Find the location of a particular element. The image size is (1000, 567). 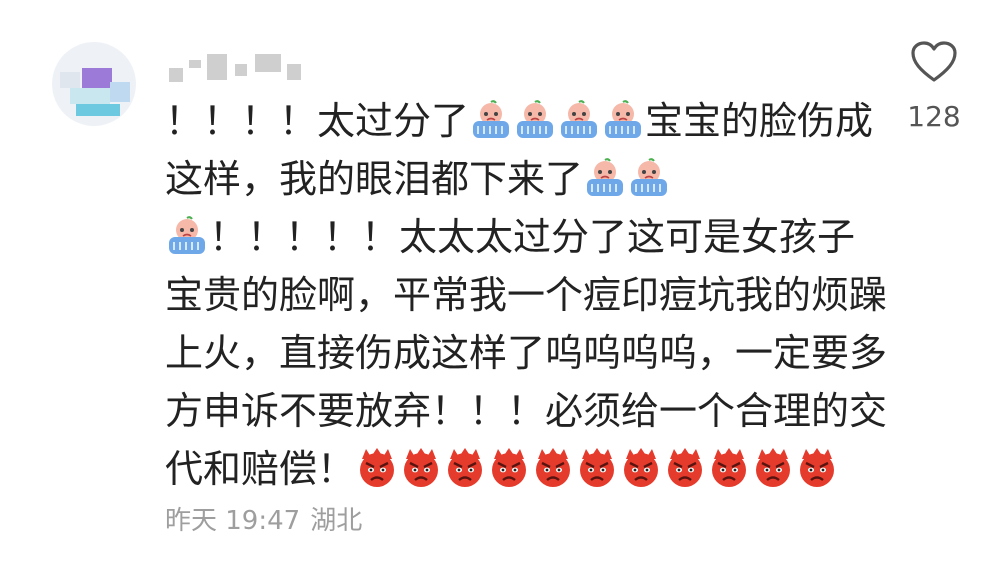

comment-line: ！！！！太过分了 宝宝的脸伤成 is located at coordinates (520, 121).